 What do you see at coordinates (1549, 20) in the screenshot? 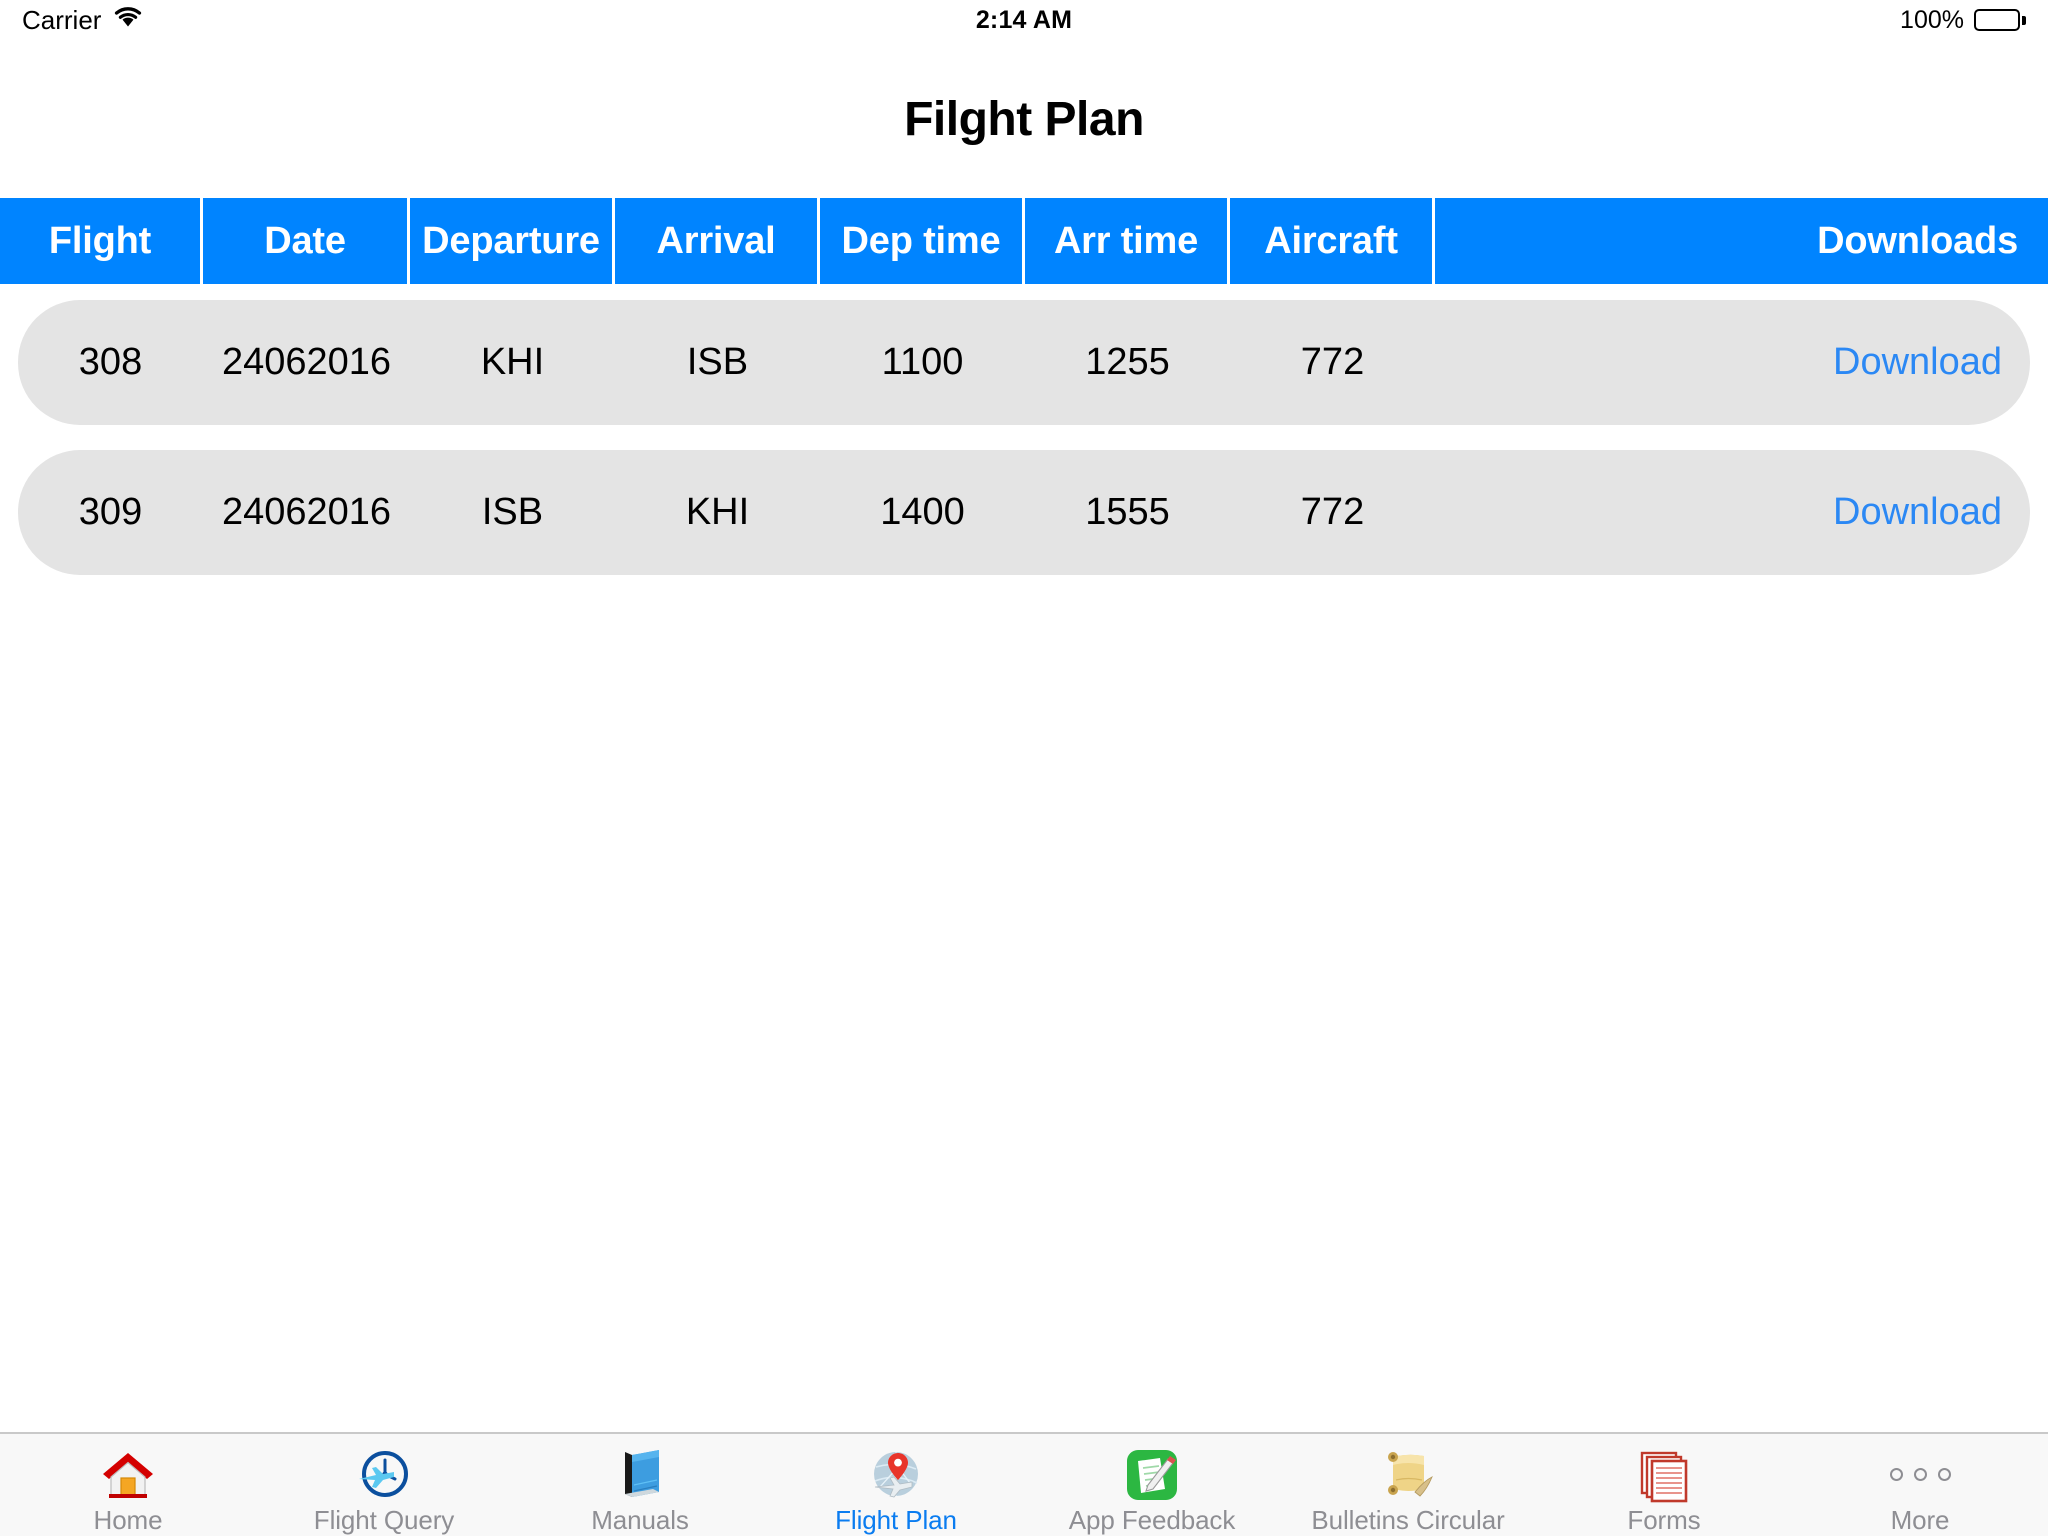
I see `status-bar-right: 100%` at bounding box center [1549, 20].